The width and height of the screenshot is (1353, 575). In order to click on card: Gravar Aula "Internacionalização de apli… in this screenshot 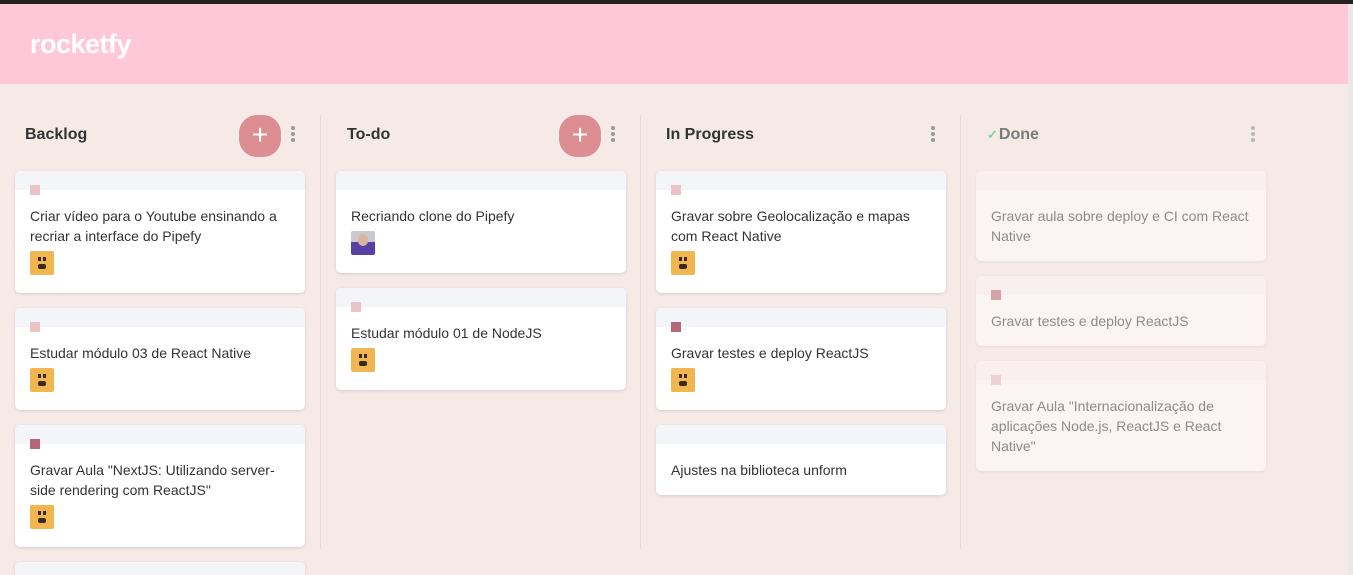, I will do `click(1121, 416)`.